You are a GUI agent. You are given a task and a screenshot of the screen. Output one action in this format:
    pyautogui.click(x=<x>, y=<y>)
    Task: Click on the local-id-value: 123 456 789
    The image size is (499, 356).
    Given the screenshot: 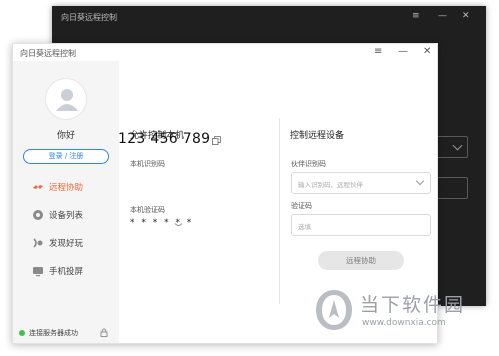 What is the action you would take?
    pyautogui.click(x=164, y=139)
    